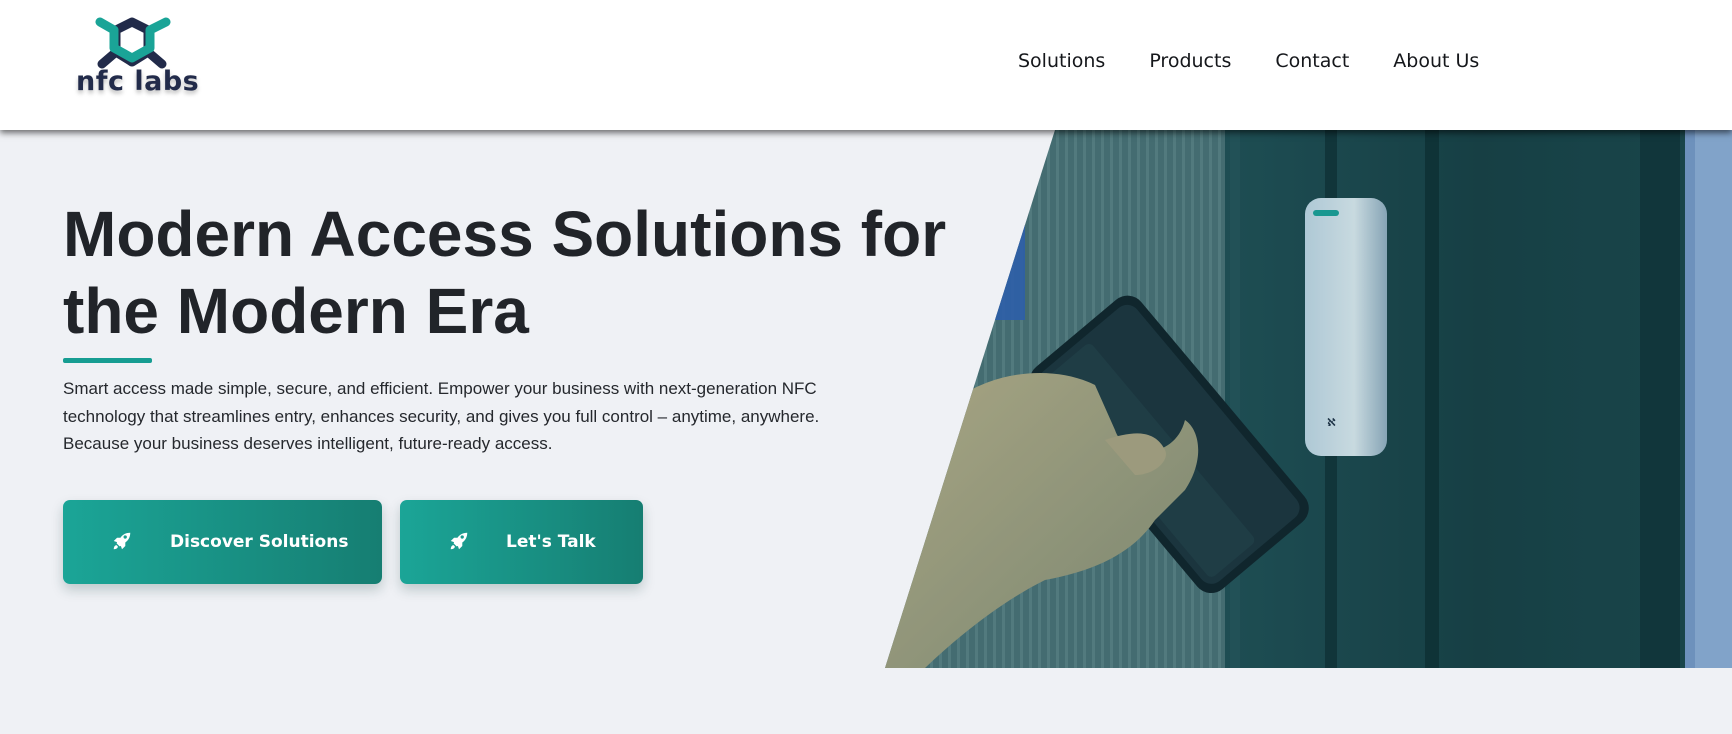 Image resolution: width=1732 pixels, height=734 pixels. Describe the element at coordinates (1312, 61) in the screenshot. I see `nav-contact: Contact` at that location.